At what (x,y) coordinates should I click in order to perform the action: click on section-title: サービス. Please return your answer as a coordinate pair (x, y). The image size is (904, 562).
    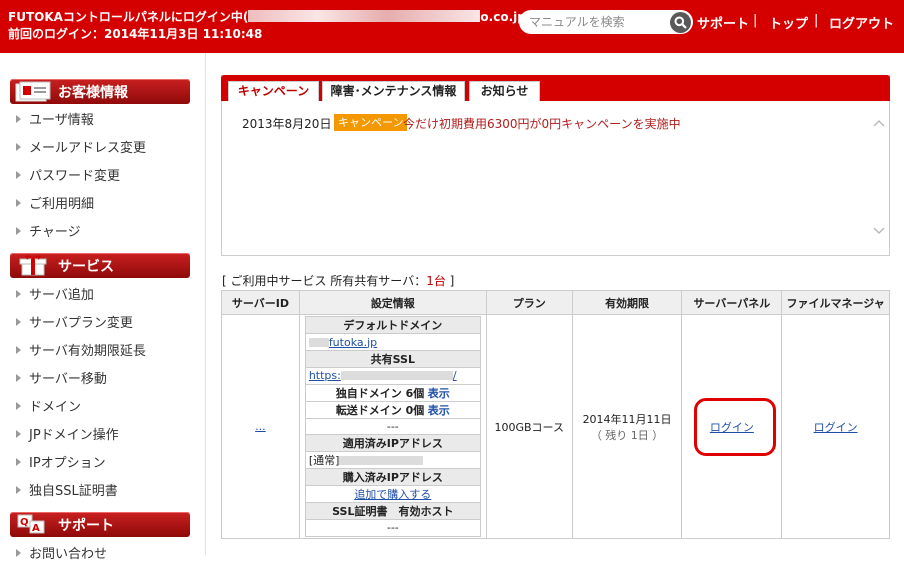
    Looking at the image, I should click on (86, 267).